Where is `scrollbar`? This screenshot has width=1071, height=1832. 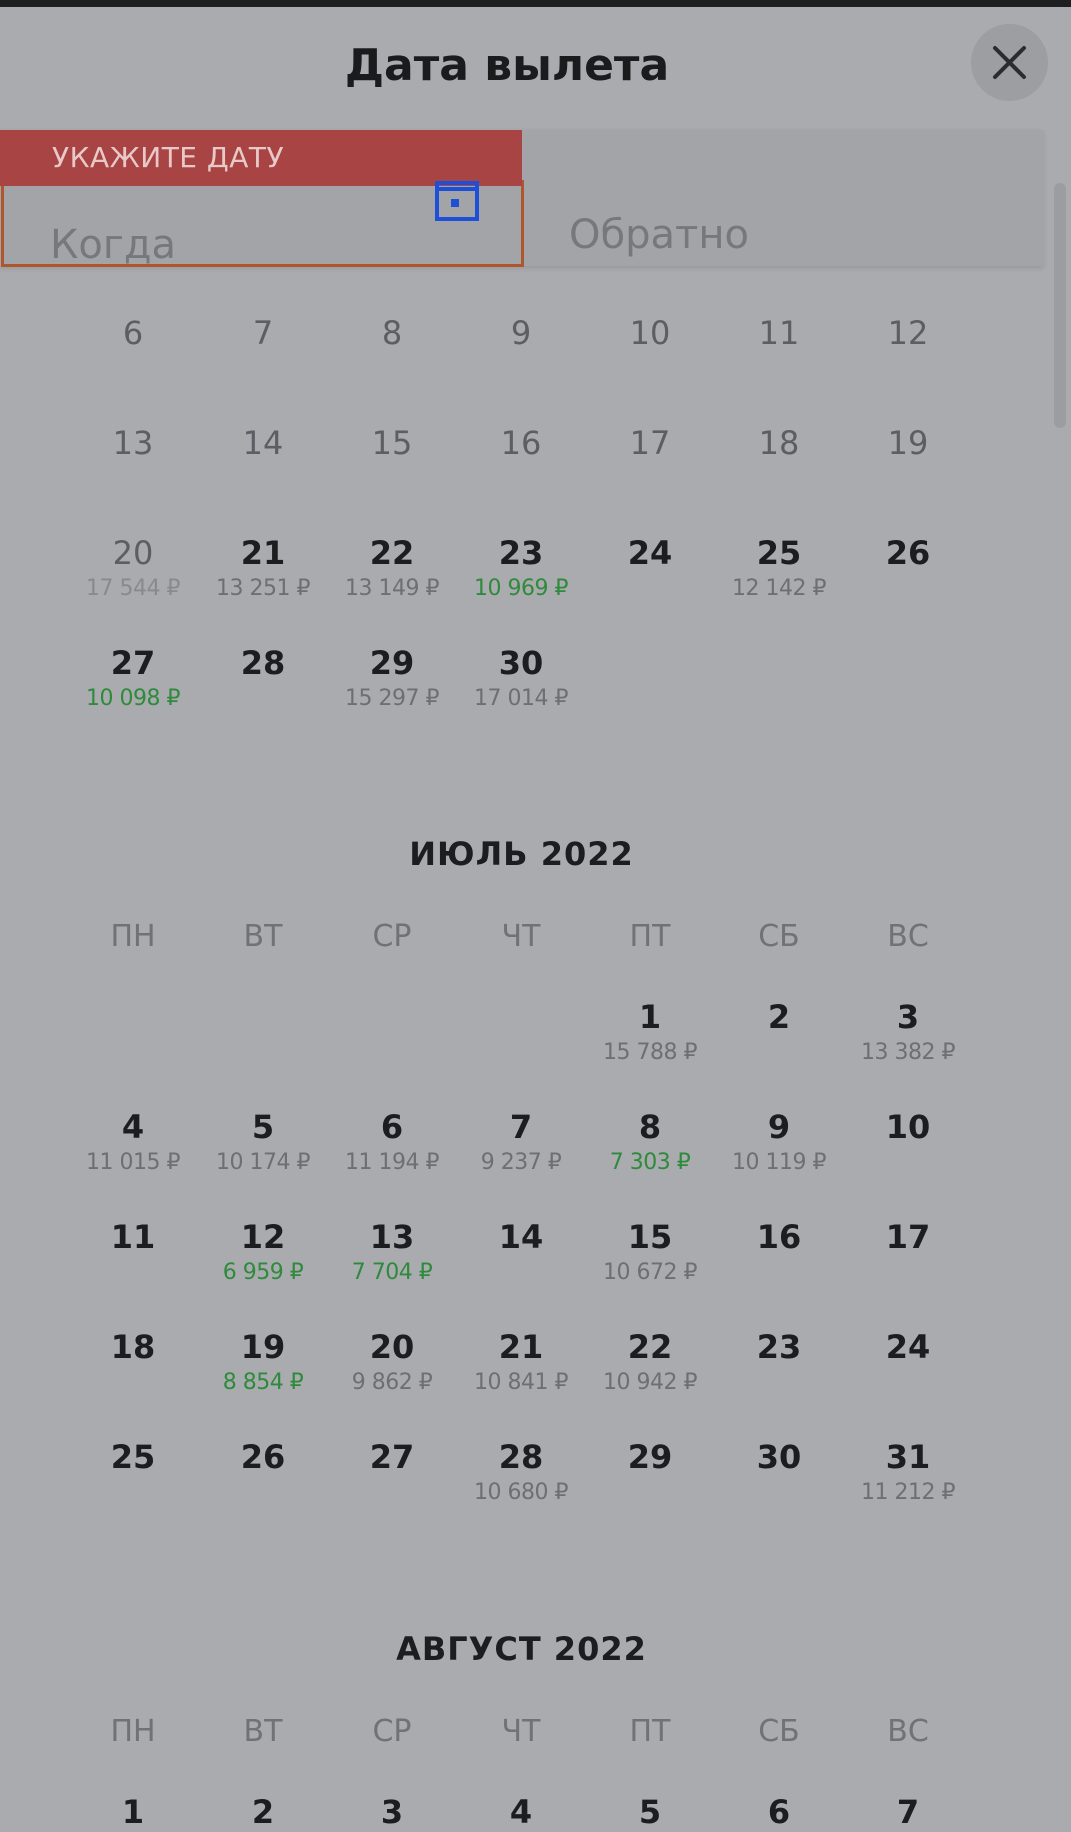
scrollbar is located at coordinates (1060, 305).